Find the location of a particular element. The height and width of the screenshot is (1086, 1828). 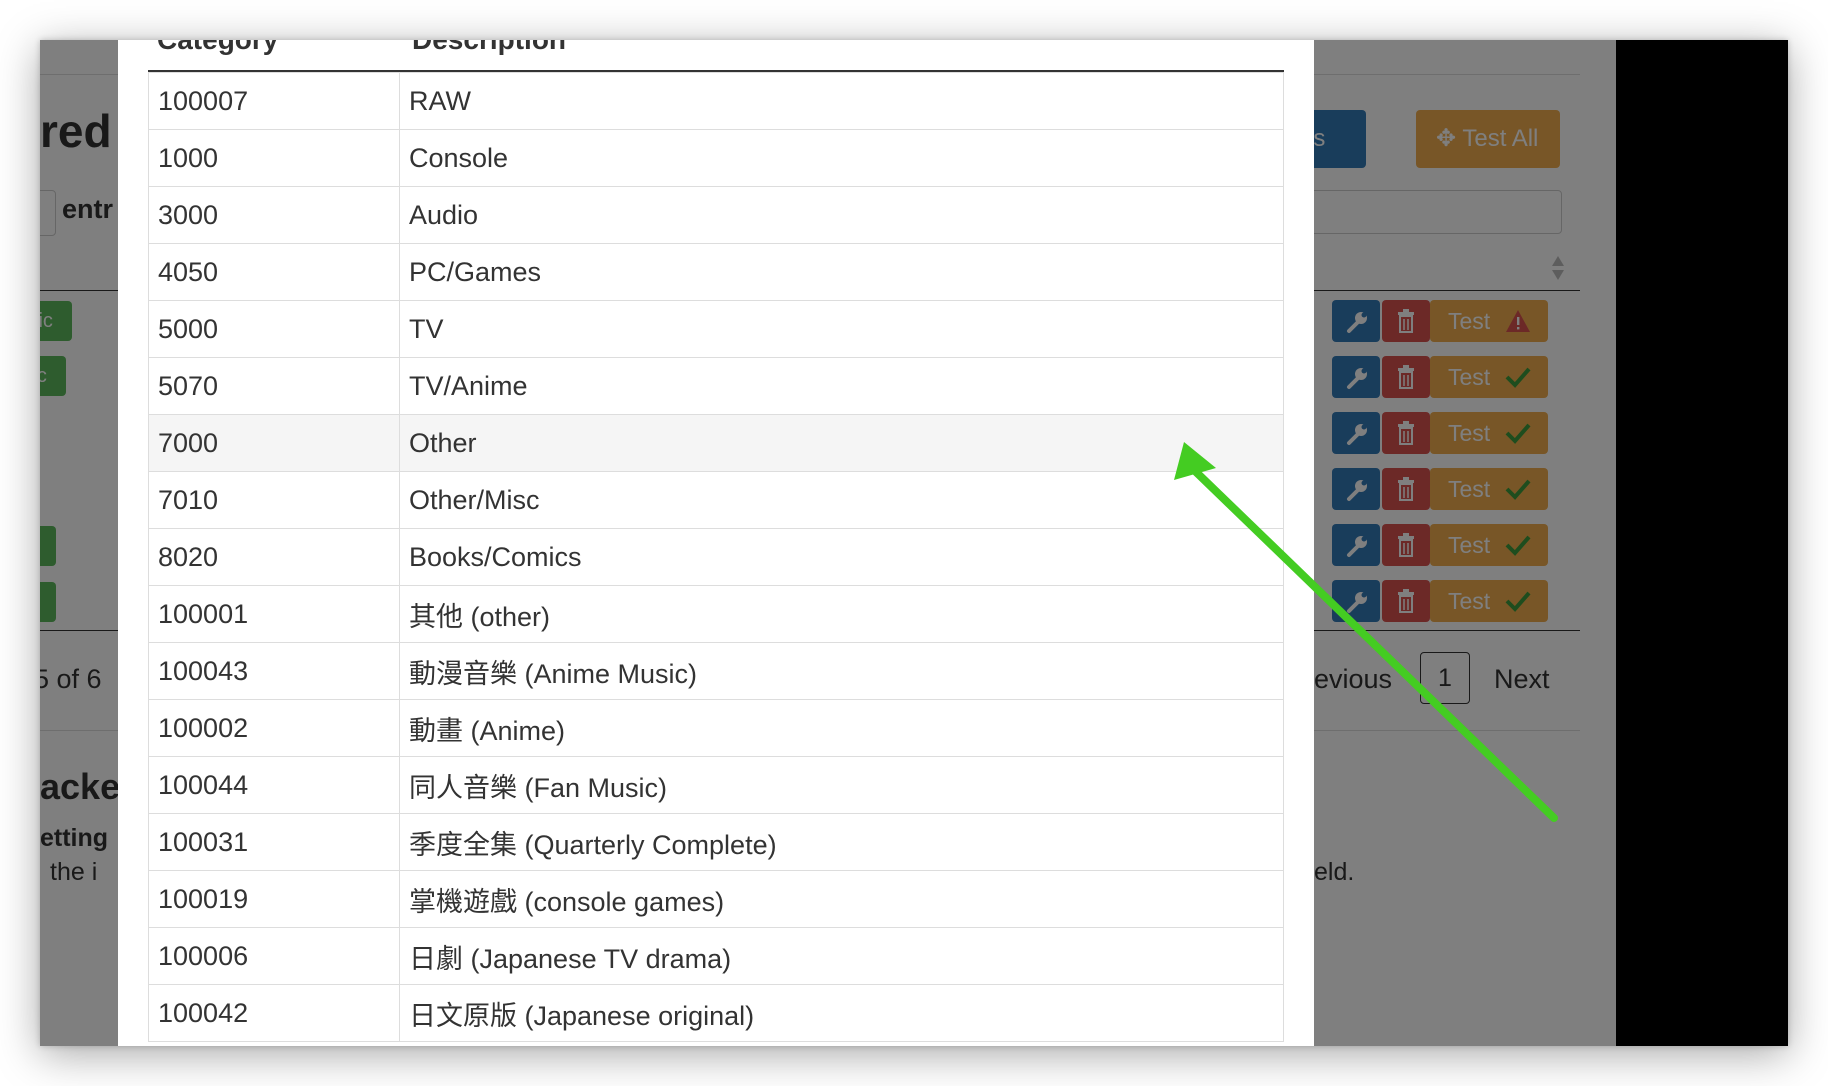

description-cell: 日劇 (Japanese TV drama) is located at coordinates (841, 956).